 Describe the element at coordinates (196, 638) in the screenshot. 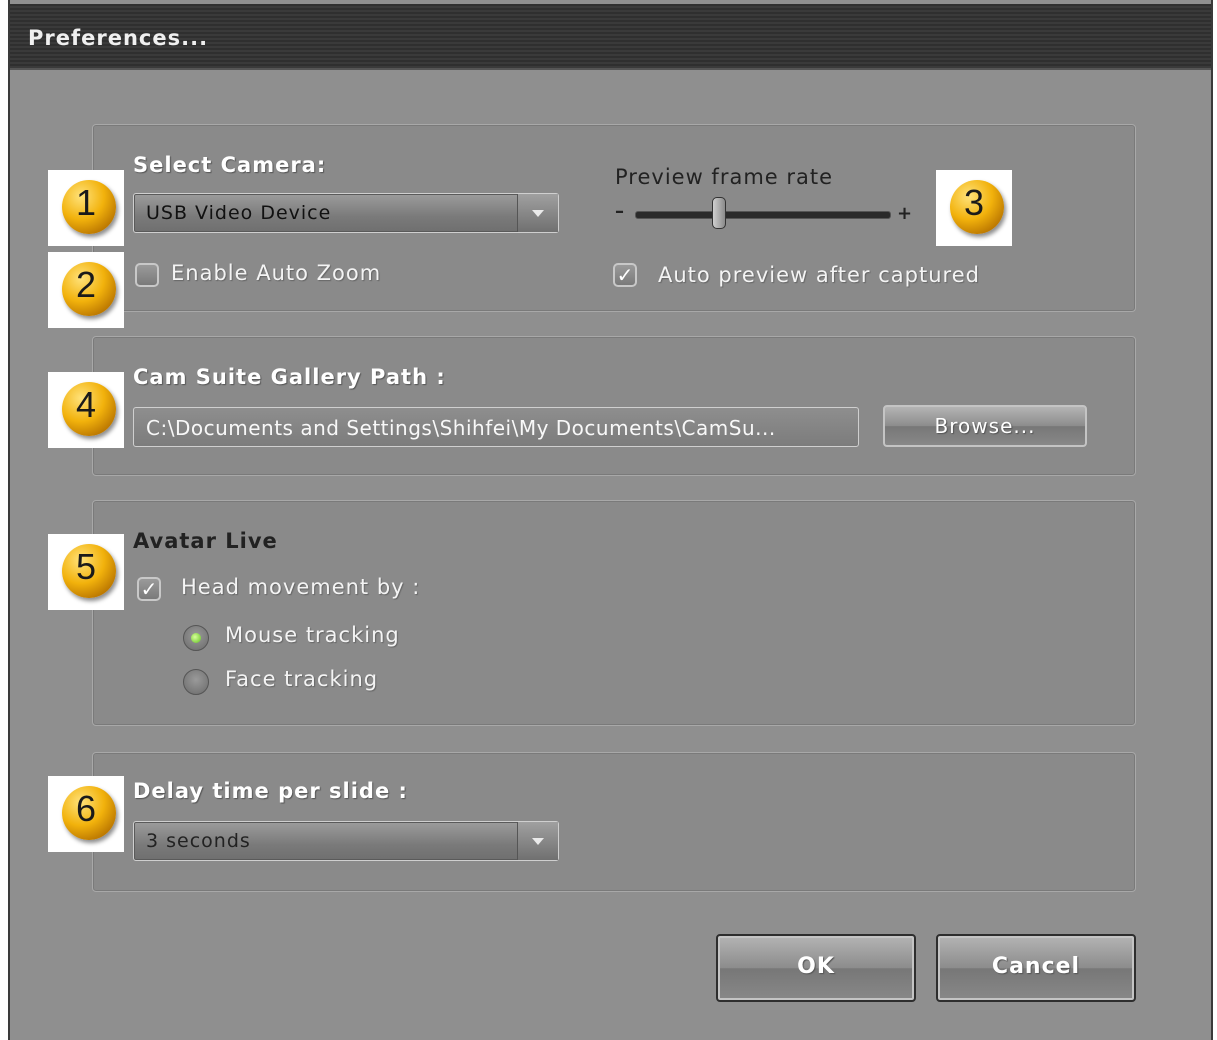

I see `mouse-tracking-radio` at that location.